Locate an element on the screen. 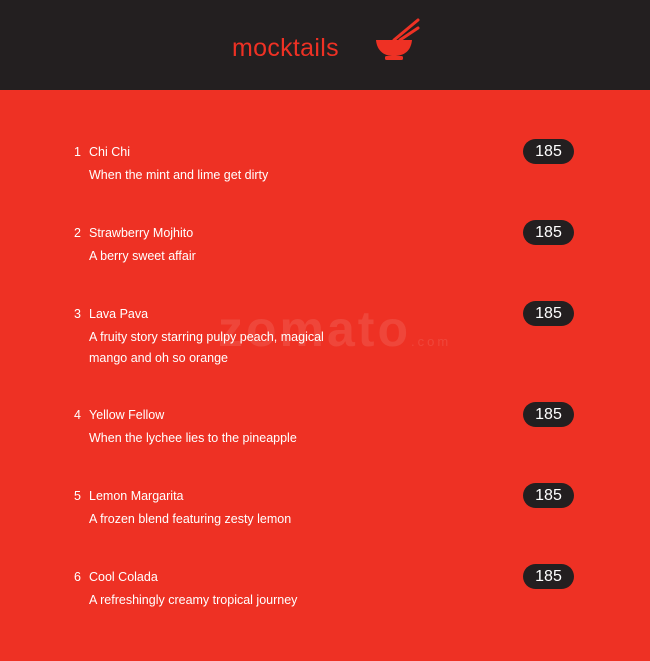 The image size is (650, 661). item-number: 4 is located at coordinates (77, 415).